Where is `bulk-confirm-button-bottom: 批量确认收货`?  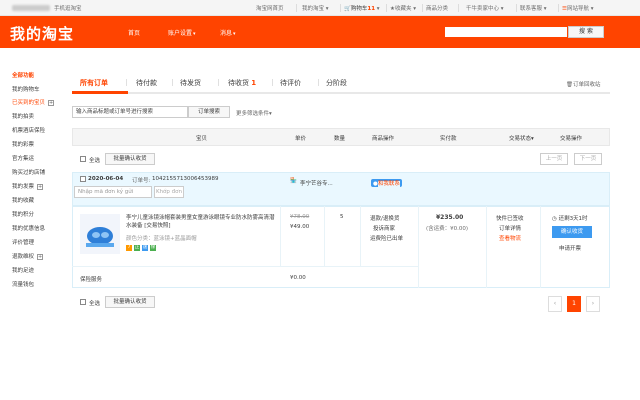
bulk-confirm-button-bottom: 批量确认收货 is located at coordinates (130, 302).